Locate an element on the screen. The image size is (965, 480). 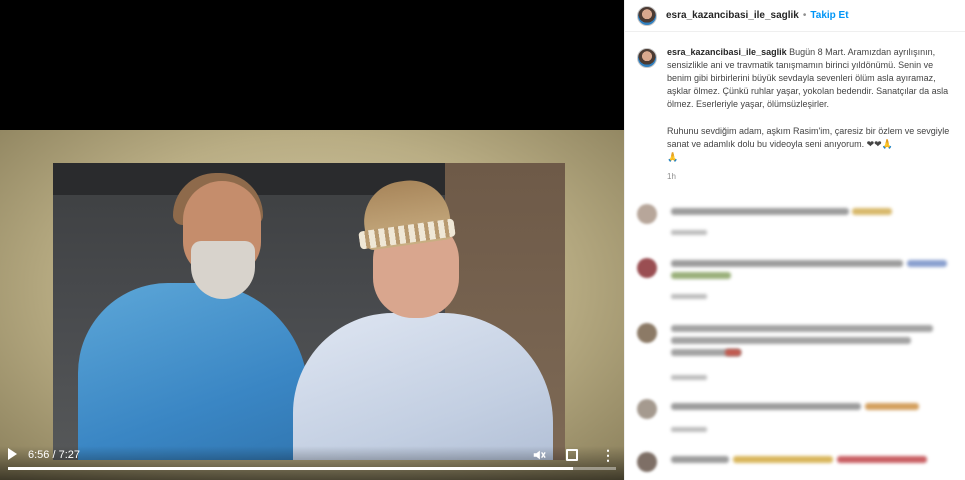
follow-button: Takip Et is located at coordinates (829, 15).